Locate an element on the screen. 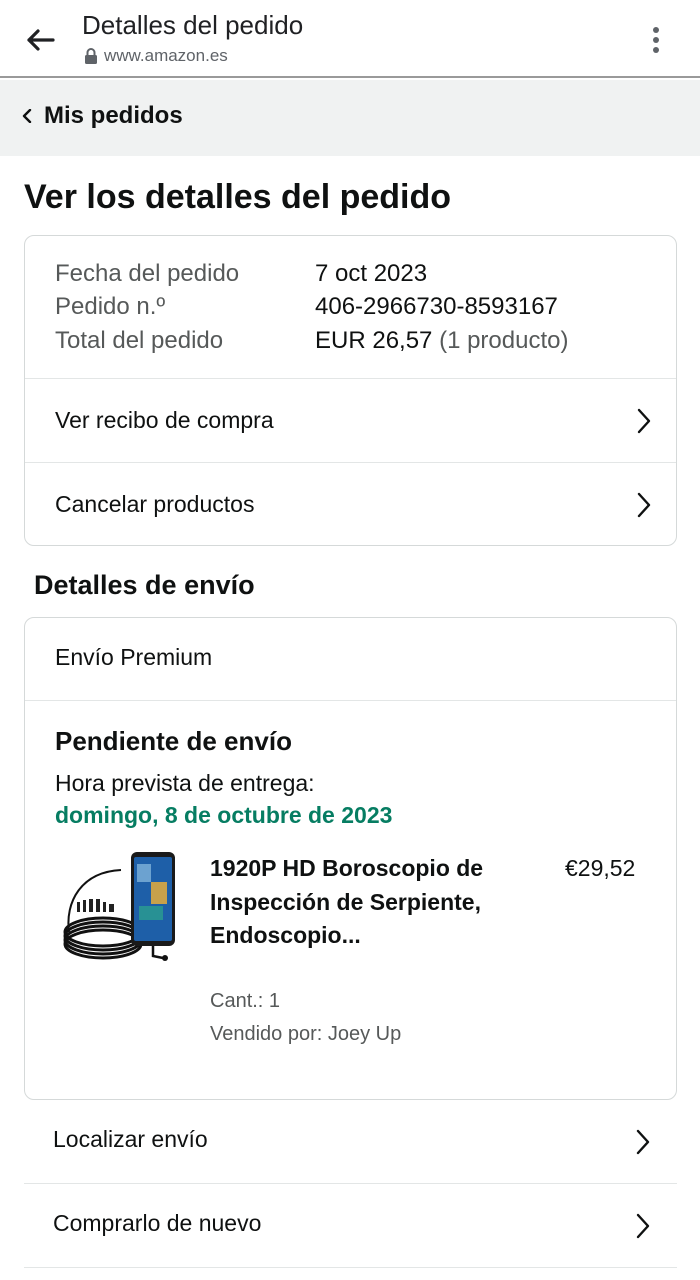 The width and height of the screenshot is (700, 1280). breadcrumb-my-orders: Mis pedidos is located at coordinates (102, 116).